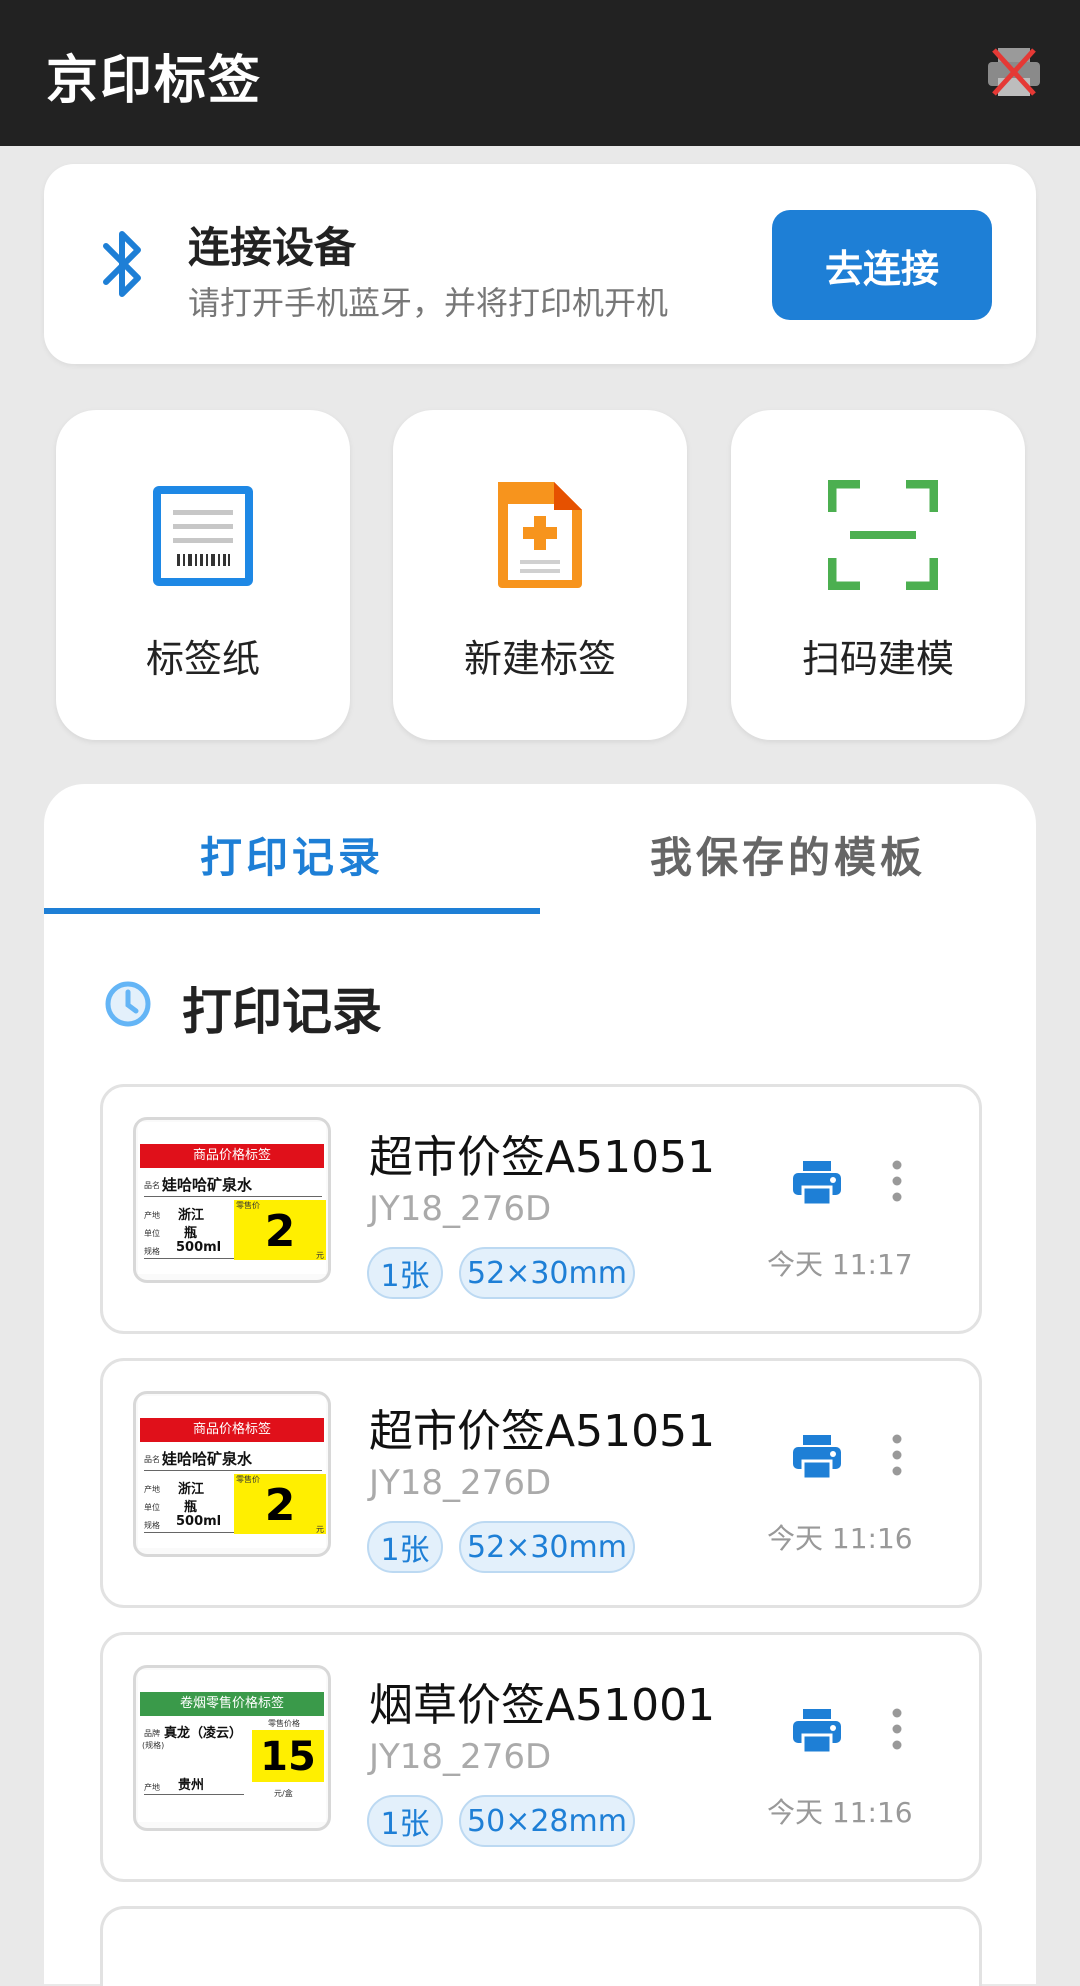  Describe the element at coordinates (292, 854) in the screenshot. I see `tab-print-records: 打印记录` at that location.